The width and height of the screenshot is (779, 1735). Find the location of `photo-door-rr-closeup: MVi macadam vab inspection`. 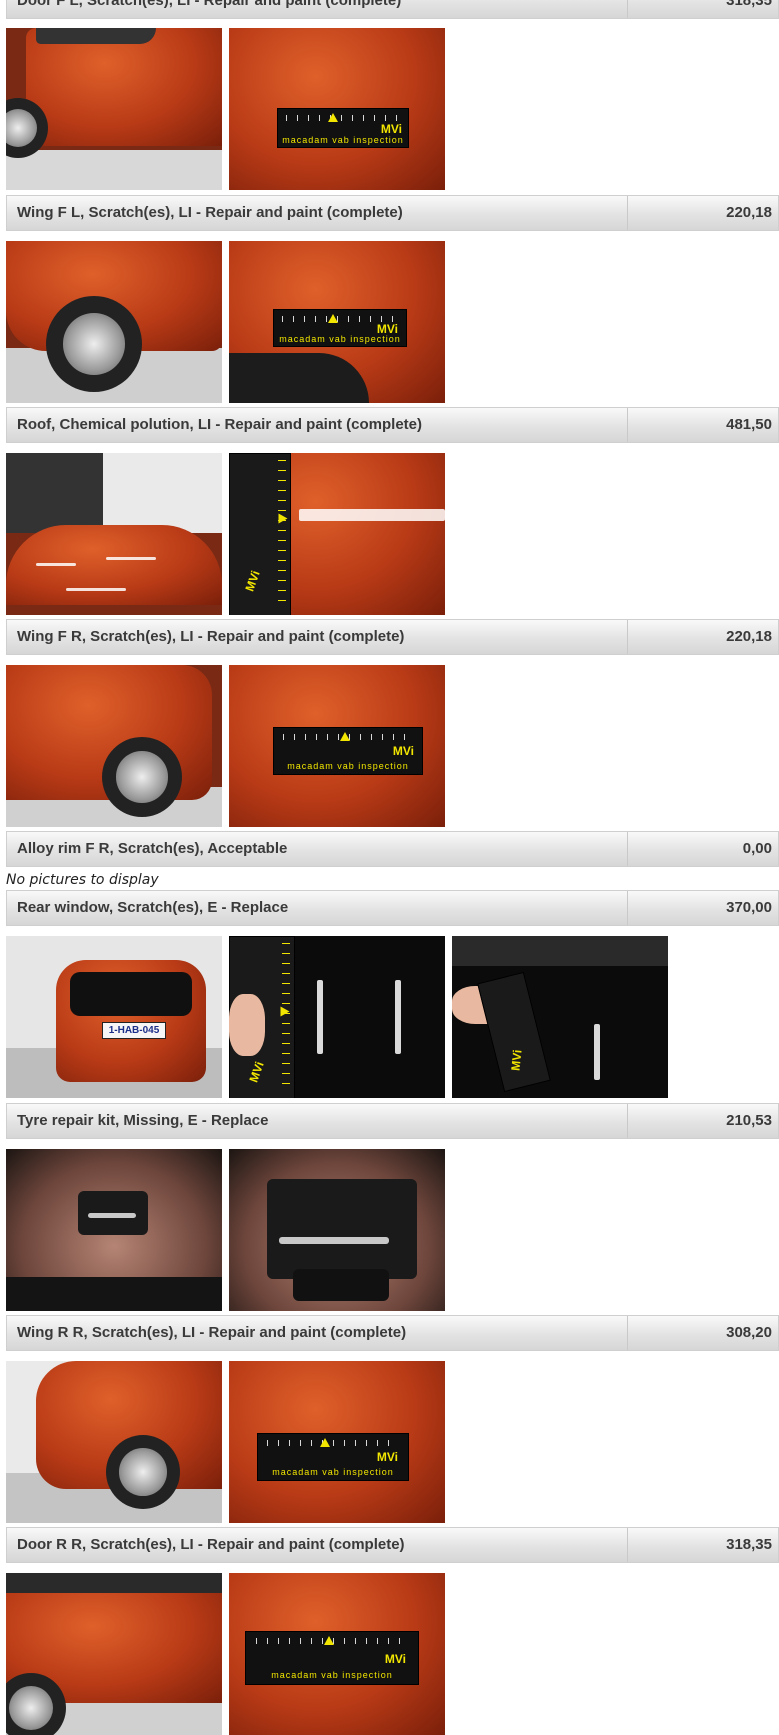

photo-door-rr-closeup: MVi macadam vab inspection is located at coordinates (337, 1654).